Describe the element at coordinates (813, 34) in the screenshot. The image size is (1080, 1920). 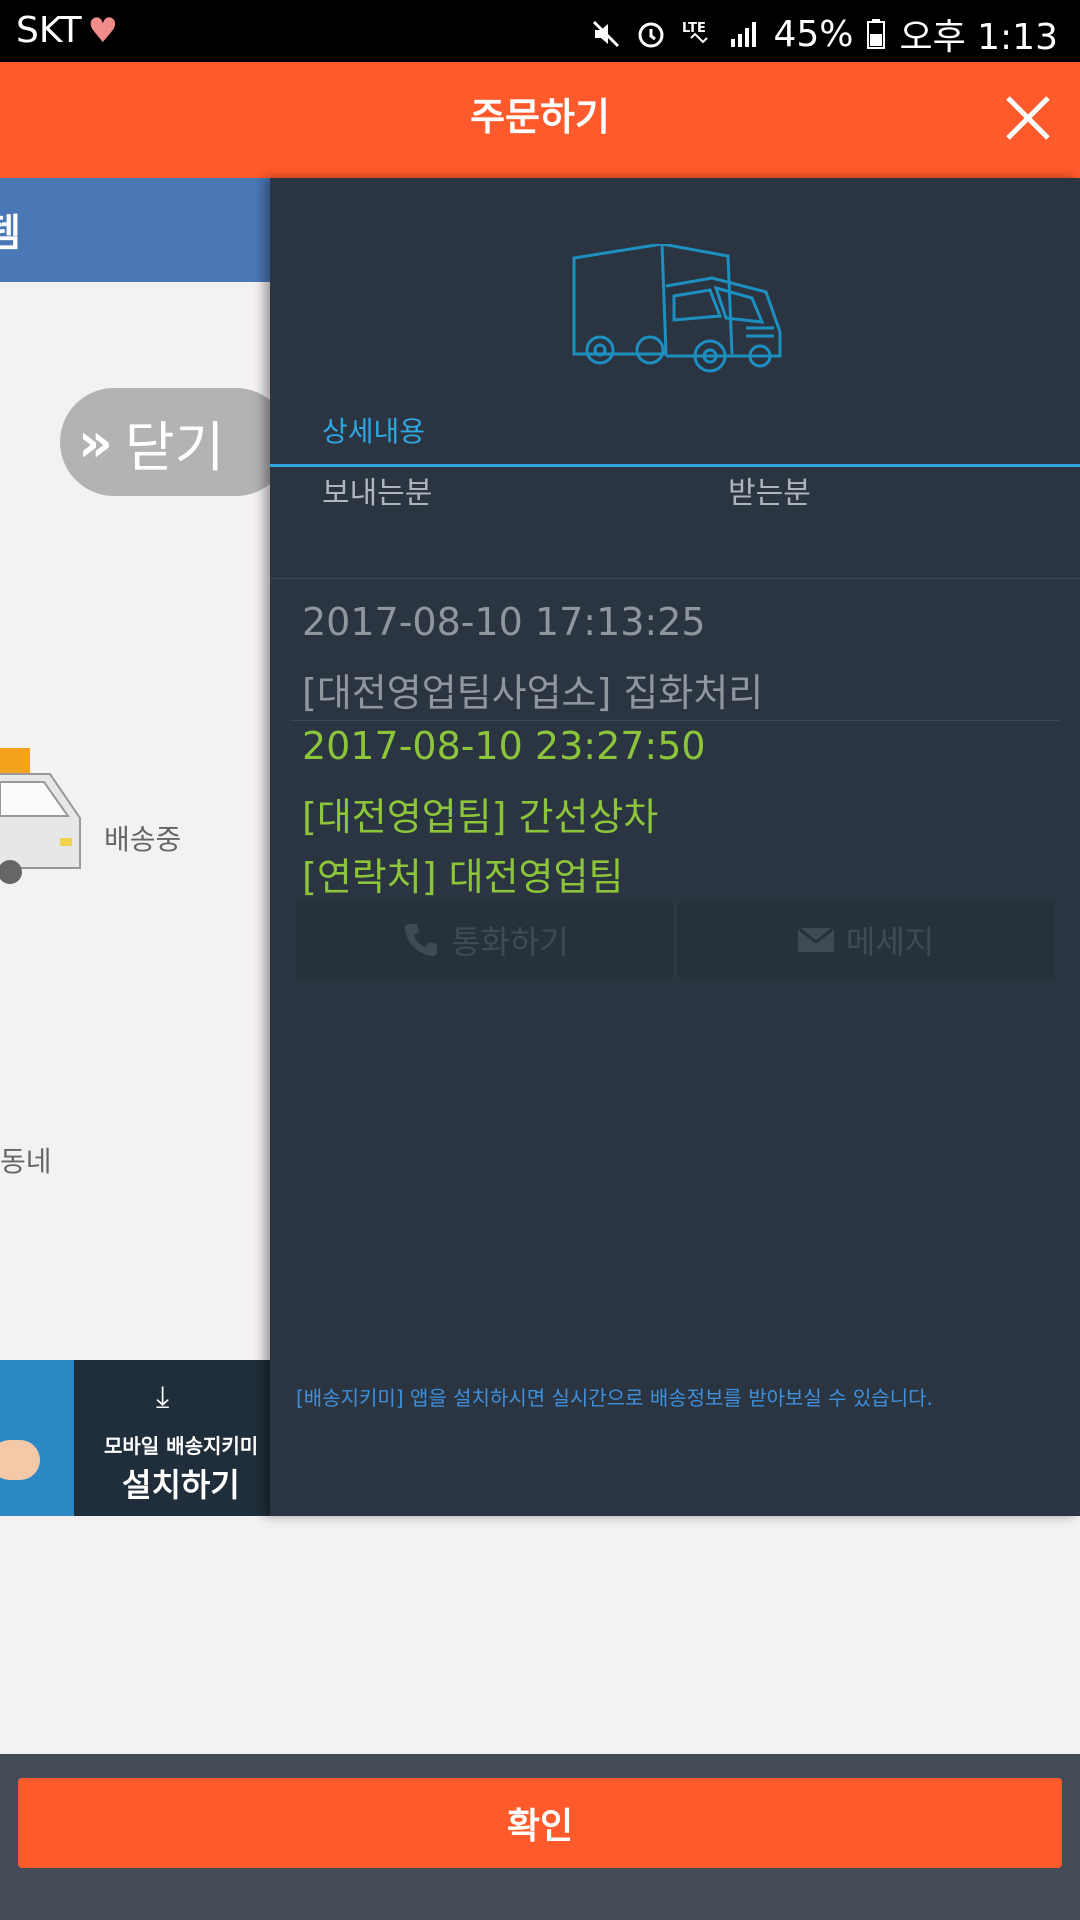
I see `battery-percent: 45%` at that location.